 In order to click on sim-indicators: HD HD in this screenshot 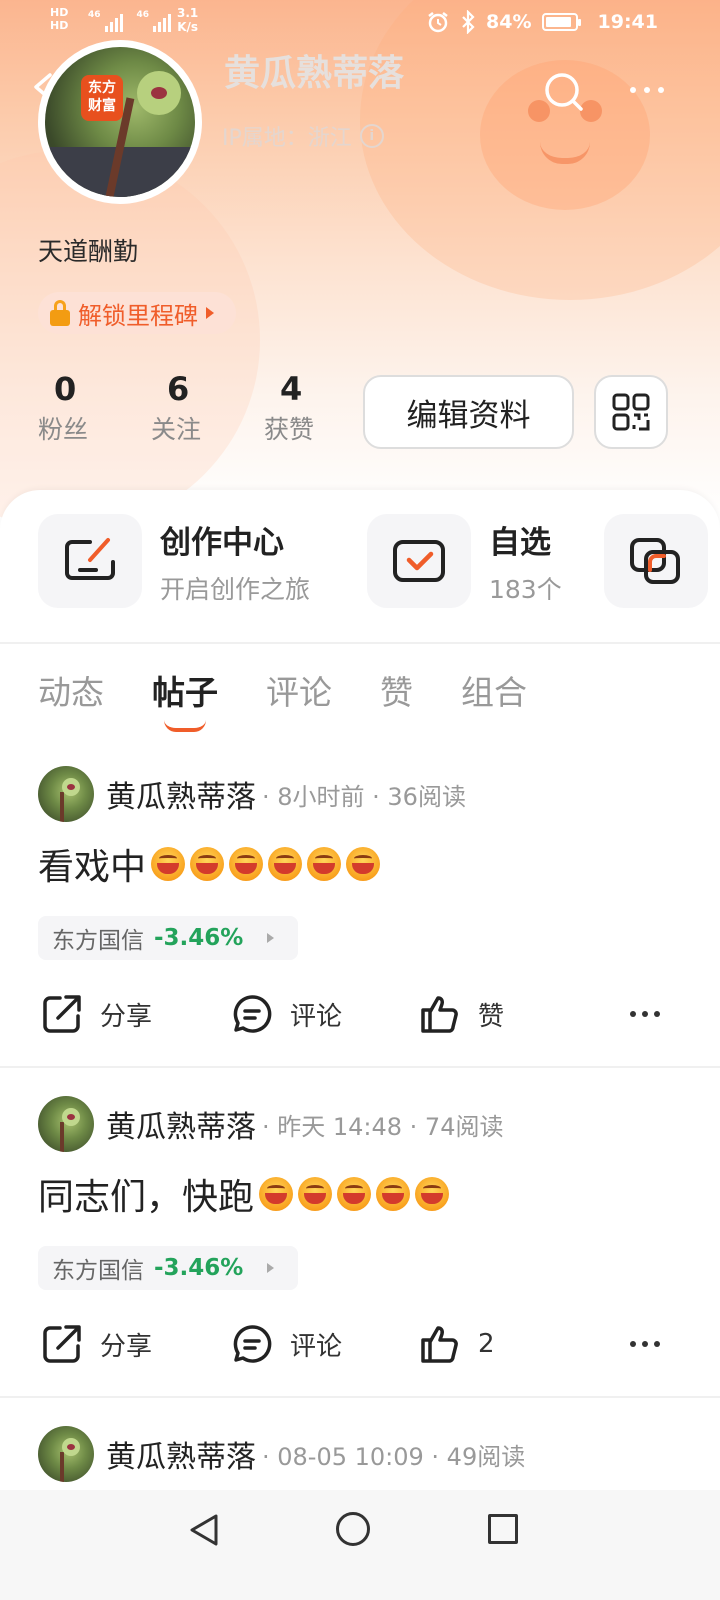, I will do `click(59, 19)`.